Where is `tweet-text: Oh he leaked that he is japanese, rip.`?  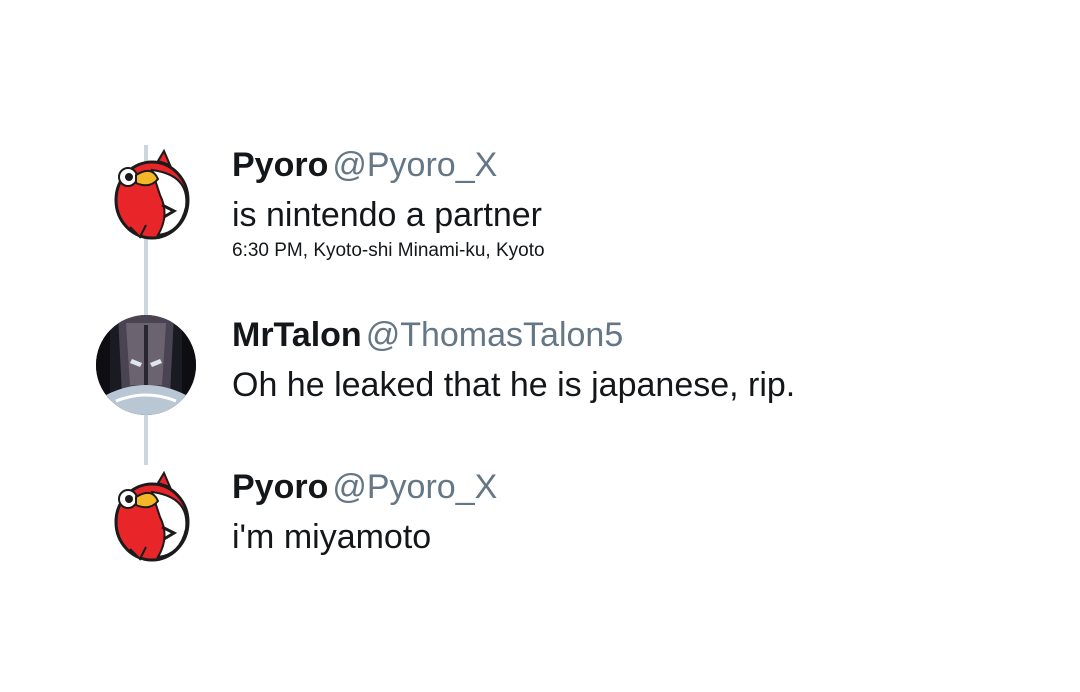
tweet-text: Oh he leaked that he is japanese, rip. is located at coordinates (514, 385).